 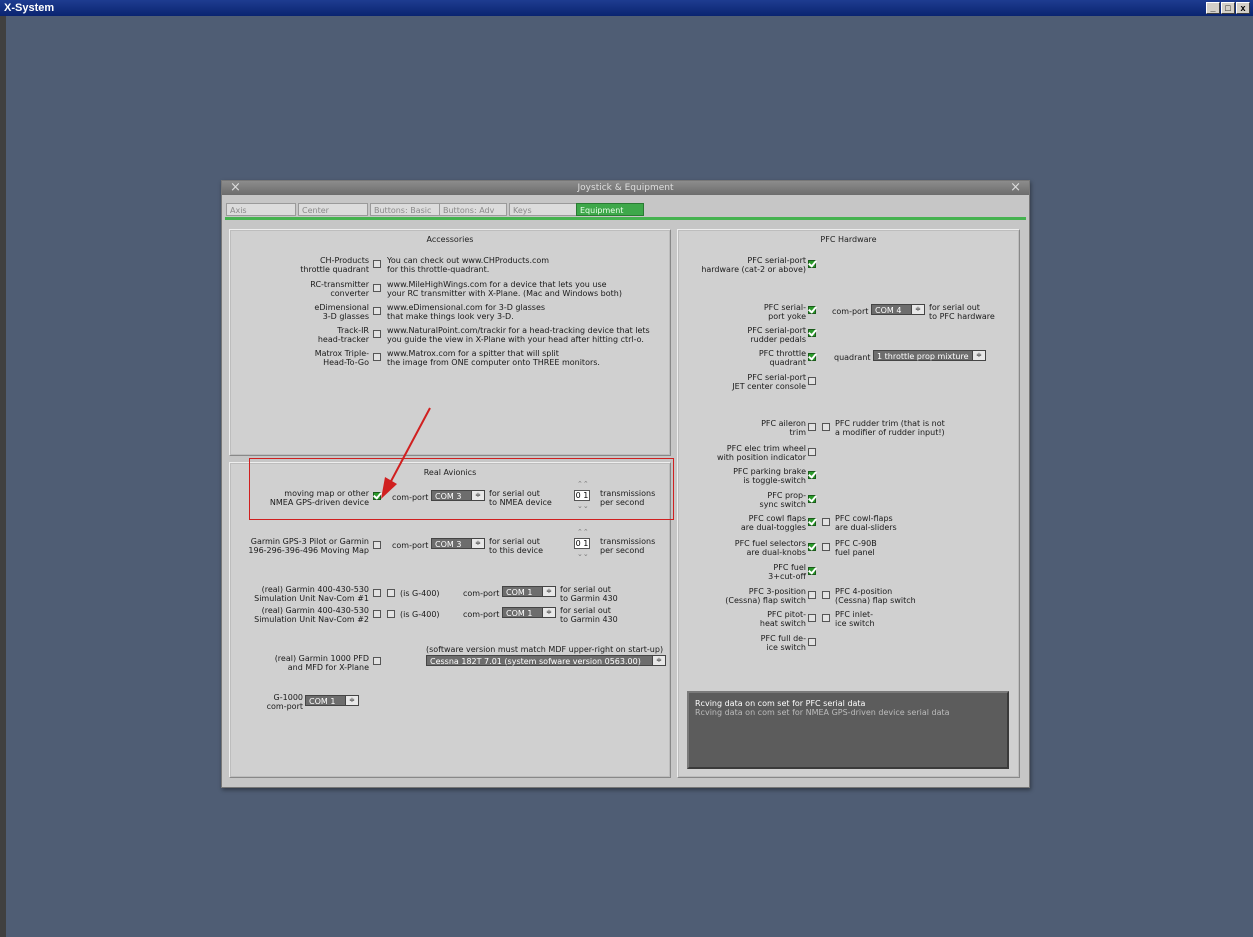 What do you see at coordinates (29, 8) in the screenshot?
I see `window-title: X-System` at bounding box center [29, 8].